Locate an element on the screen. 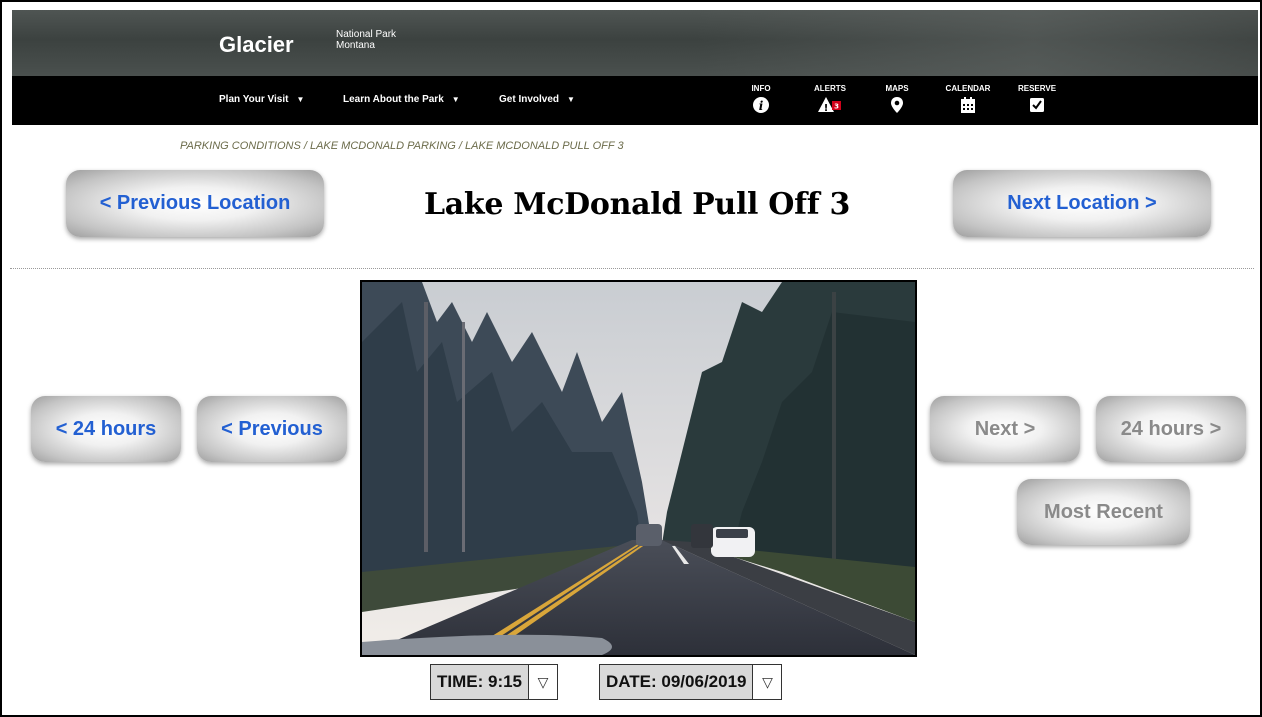 Image resolution: width=1262 pixels, height=717 pixels. quicklink-reserve: RESERVE is located at coordinates (1037, 99).